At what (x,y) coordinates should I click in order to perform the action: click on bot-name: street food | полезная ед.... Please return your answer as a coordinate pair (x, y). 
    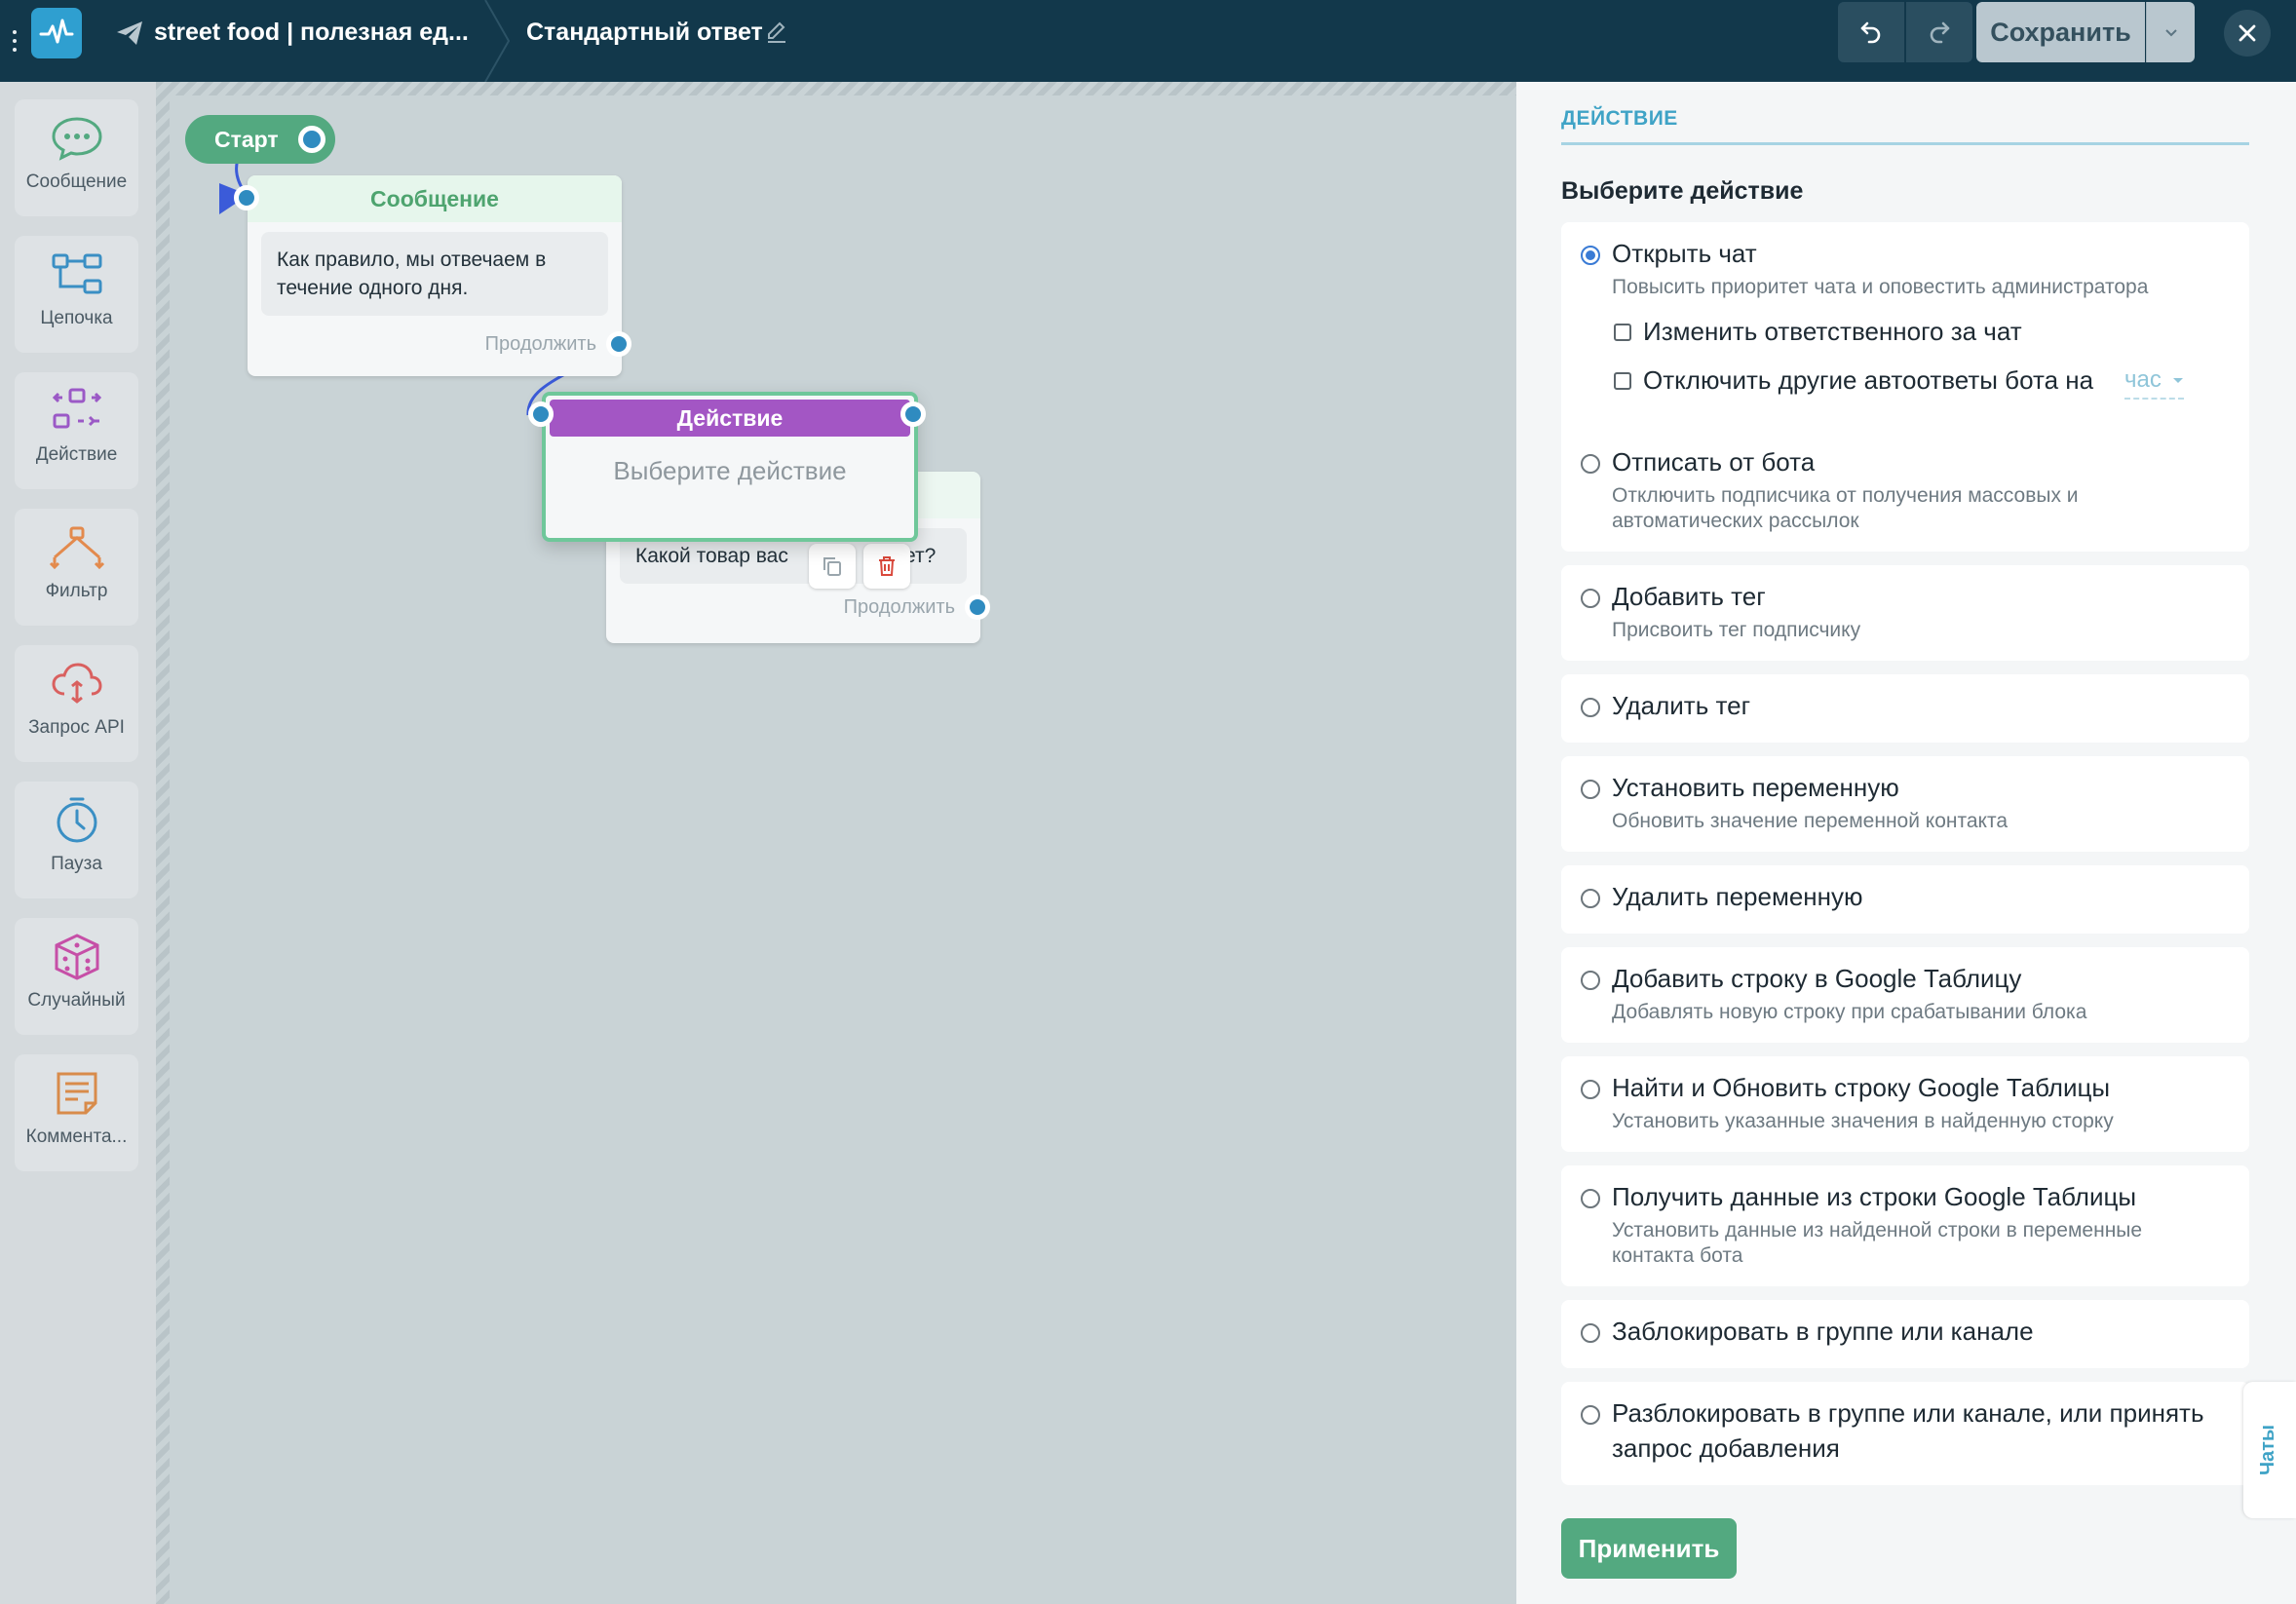
    Looking at the image, I should click on (311, 32).